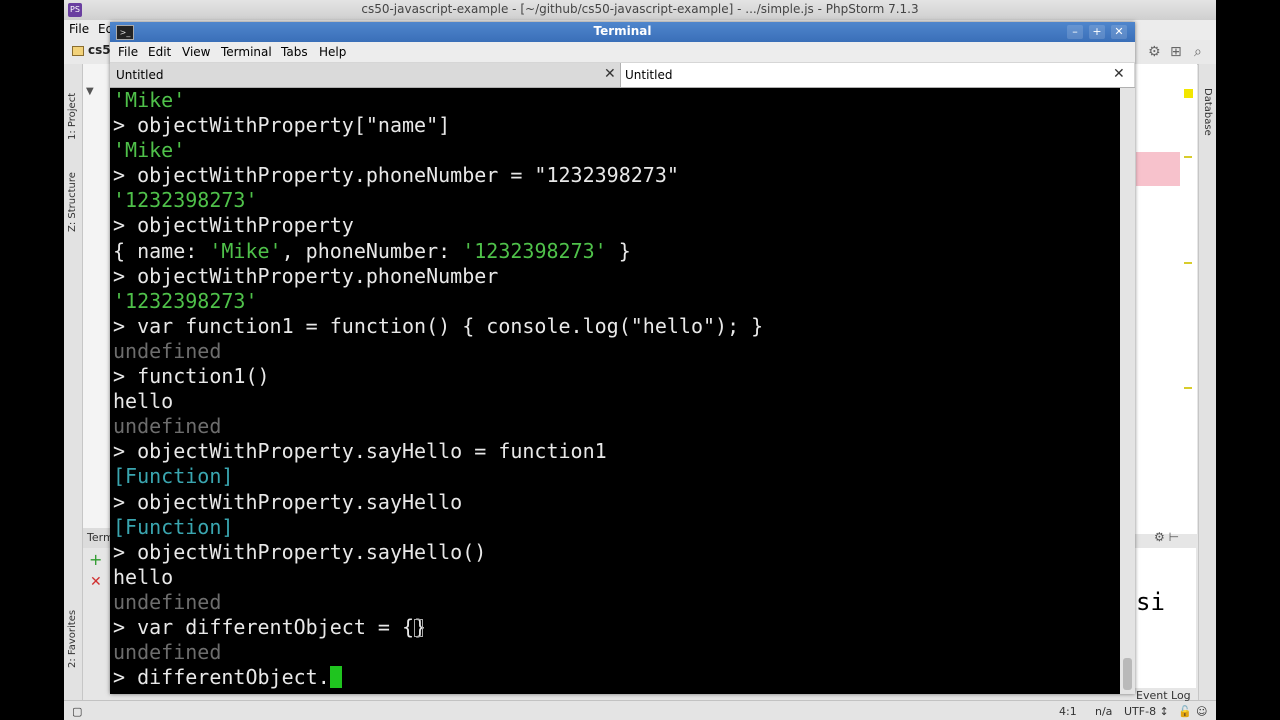 This screenshot has height=720, width=1280. What do you see at coordinates (1176, 52) in the screenshot?
I see `structure-icon: ⊞` at bounding box center [1176, 52].